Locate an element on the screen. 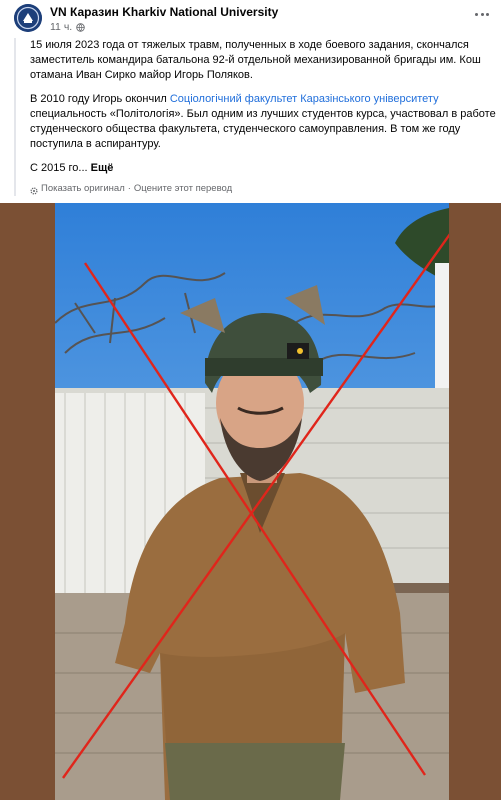 The image size is (501, 800). post-time: 11 ч. is located at coordinates (61, 27).